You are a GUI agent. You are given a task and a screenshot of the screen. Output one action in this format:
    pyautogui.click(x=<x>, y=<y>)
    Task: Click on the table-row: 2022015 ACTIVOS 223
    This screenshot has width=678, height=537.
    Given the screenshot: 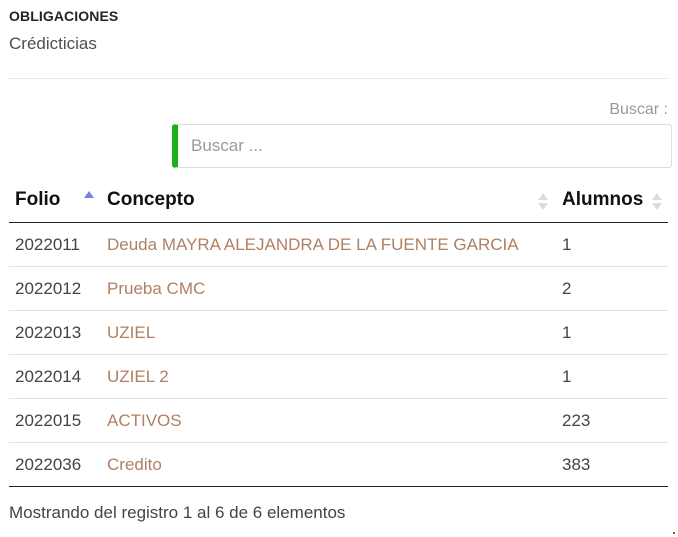 What is the action you would take?
    pyautogui.click(x=338, y=421)
    